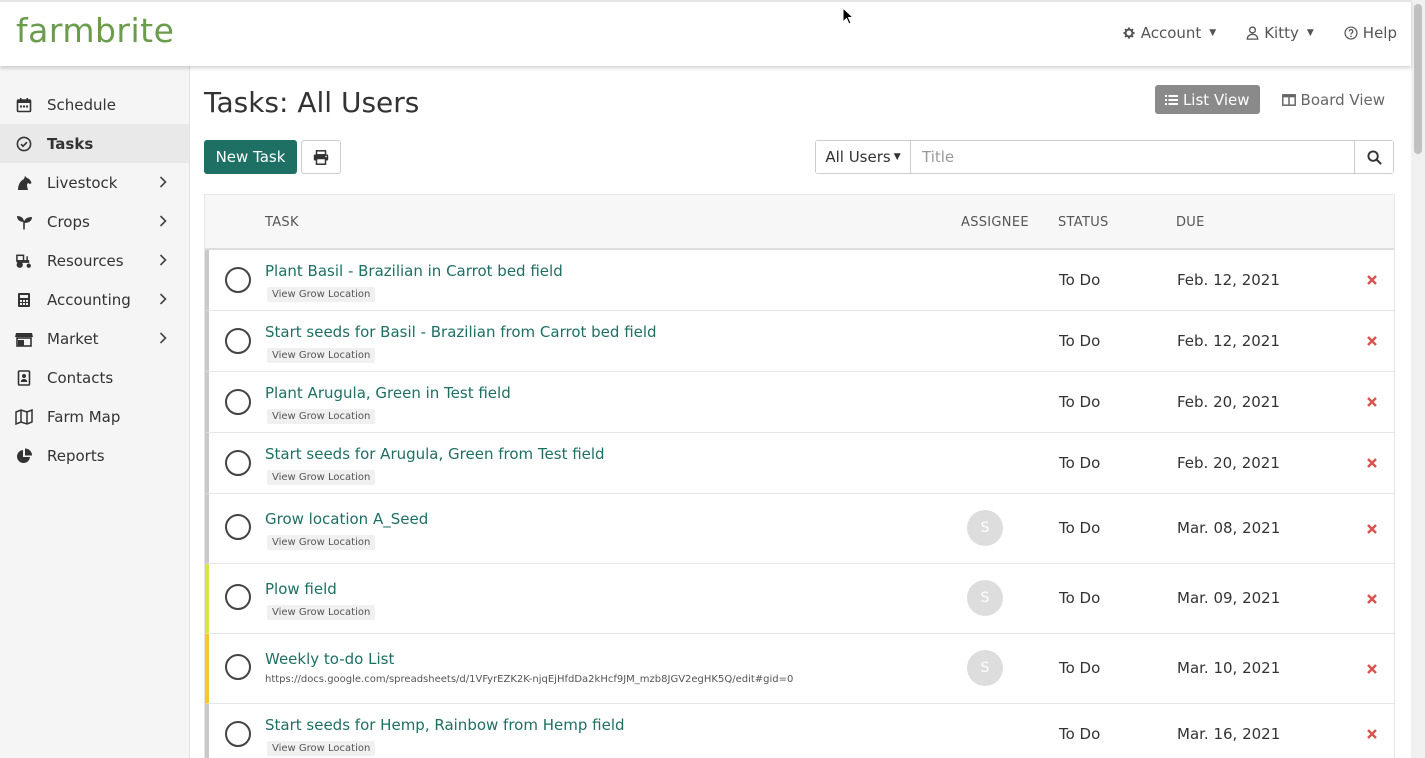 This screenshot has width=1425, height=758. I want to click on column-header-status: STATUS, so click(1083, 222).